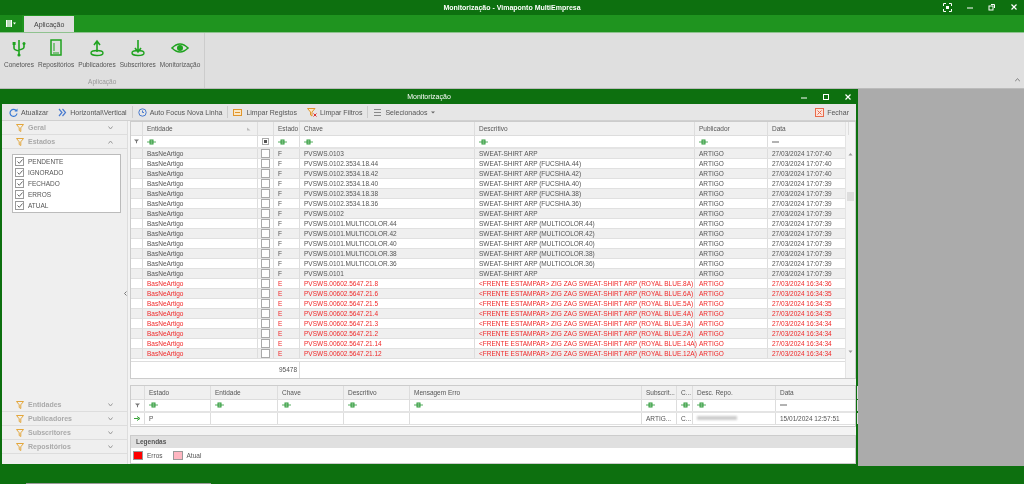 The height and width of the screenshot is (484, 1024). Describe the element at coordinates (238, 112) in the screenshot. I see `eraser-icon` at that location.